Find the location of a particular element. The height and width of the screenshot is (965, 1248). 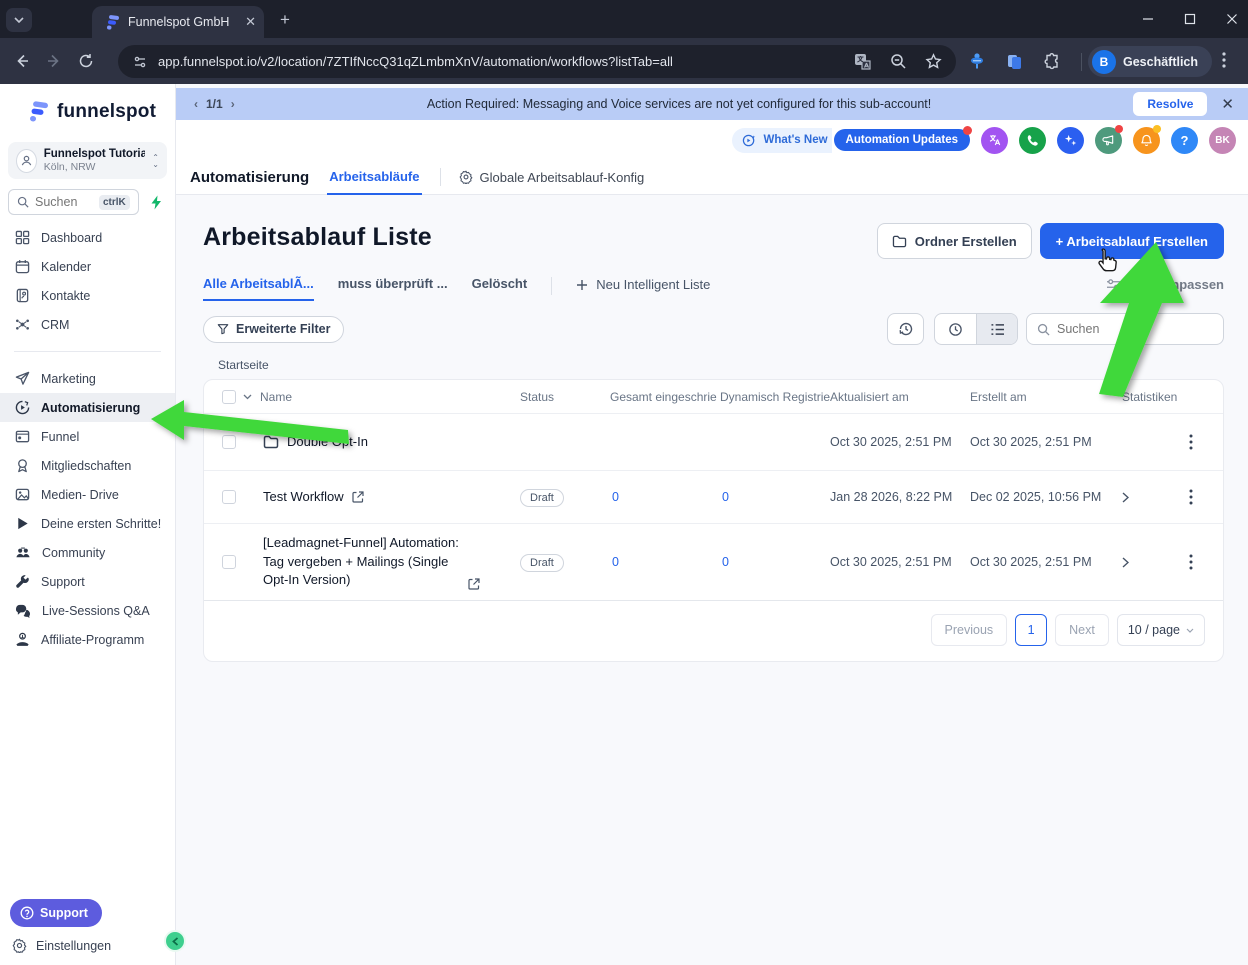

table-search-input is located at coordinates (1137, 329).